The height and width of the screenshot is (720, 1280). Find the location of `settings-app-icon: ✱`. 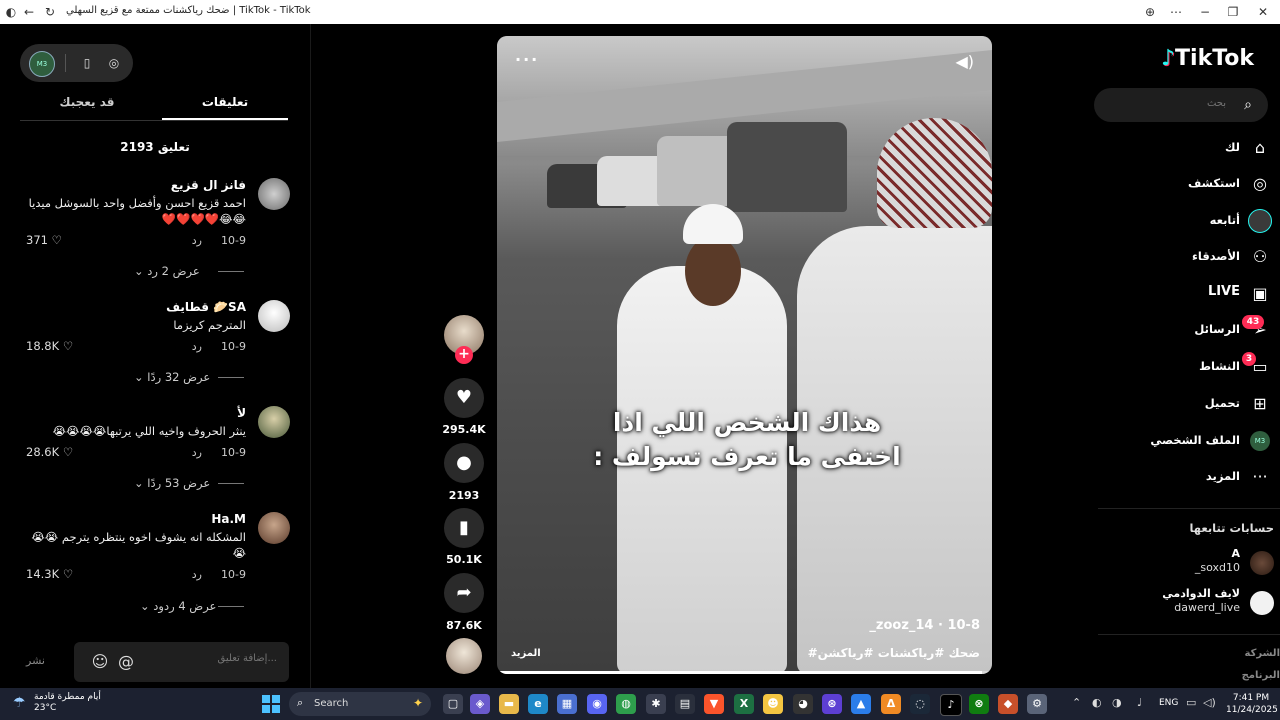

settings-app-icon: ✱ is located at coordinates (656, 704).